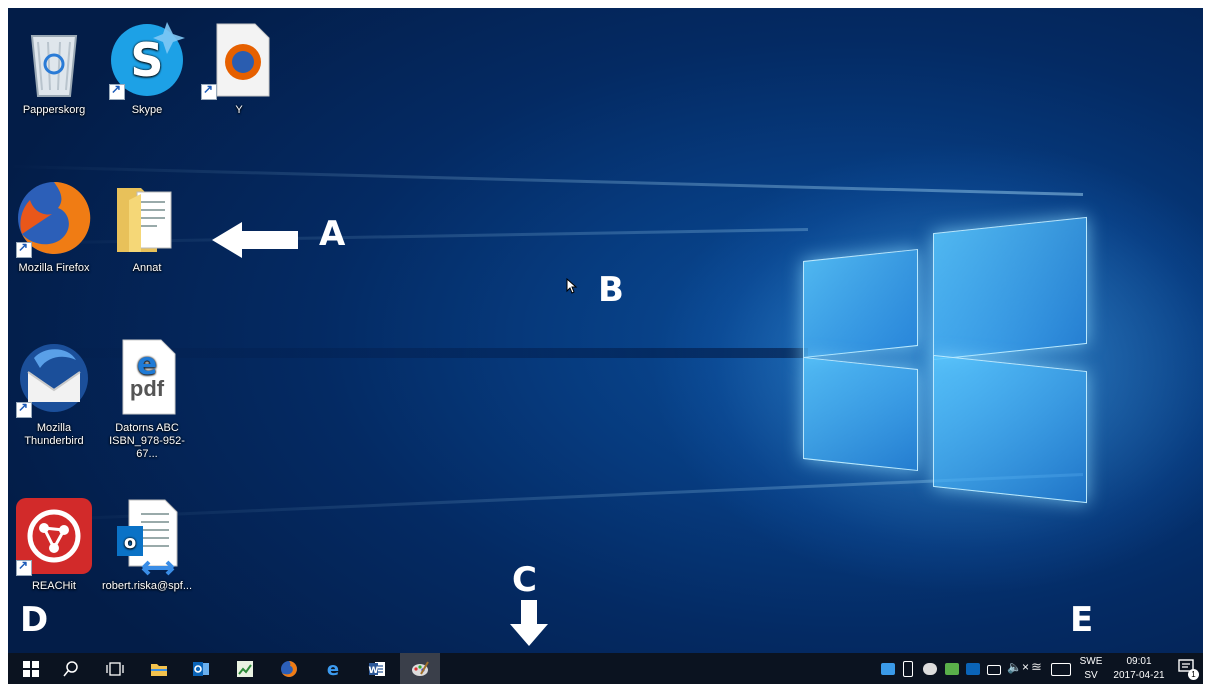 This screenshot has height=684, width=1205. What do you see at coordinates (994, 670) in the screenshot?
I see `battery-tray-icon` at bounding box center [994, 670].